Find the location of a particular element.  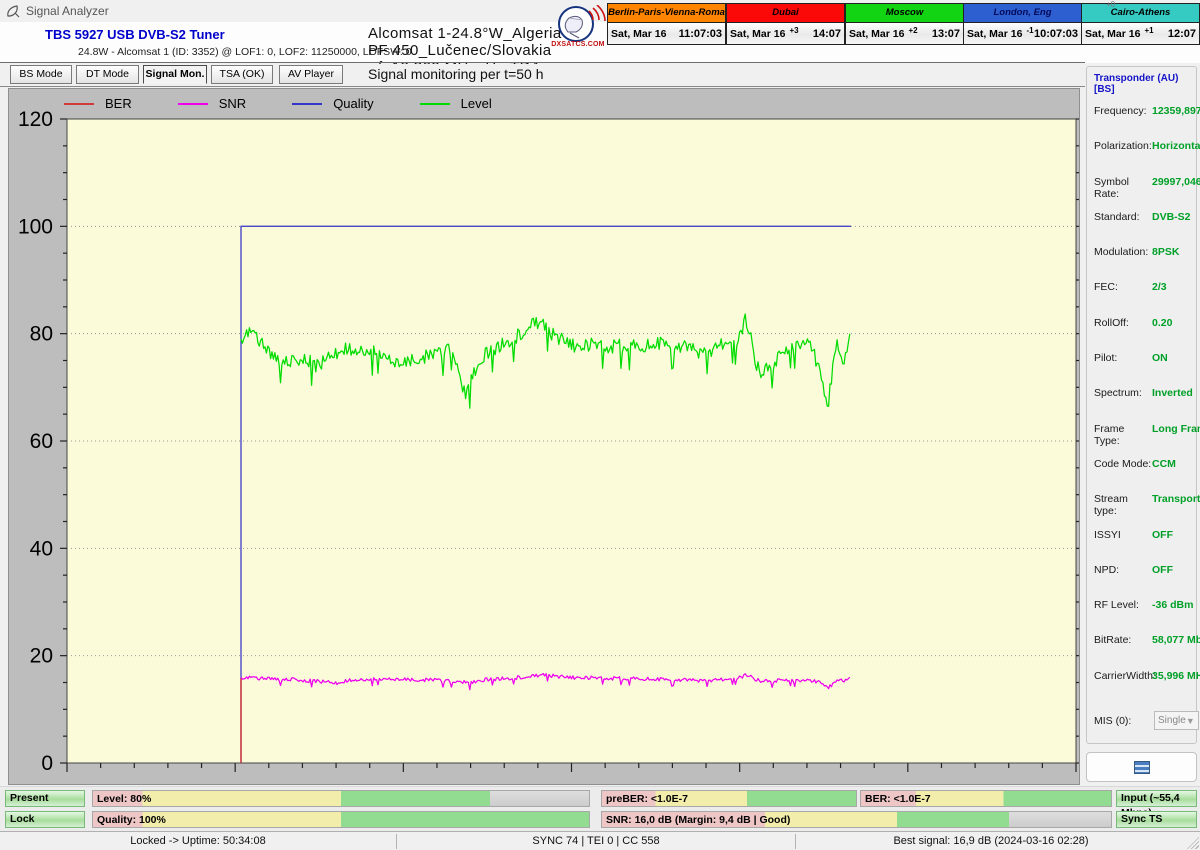

clock-utc-offset: +1 is located at coordinates (1149, 30).